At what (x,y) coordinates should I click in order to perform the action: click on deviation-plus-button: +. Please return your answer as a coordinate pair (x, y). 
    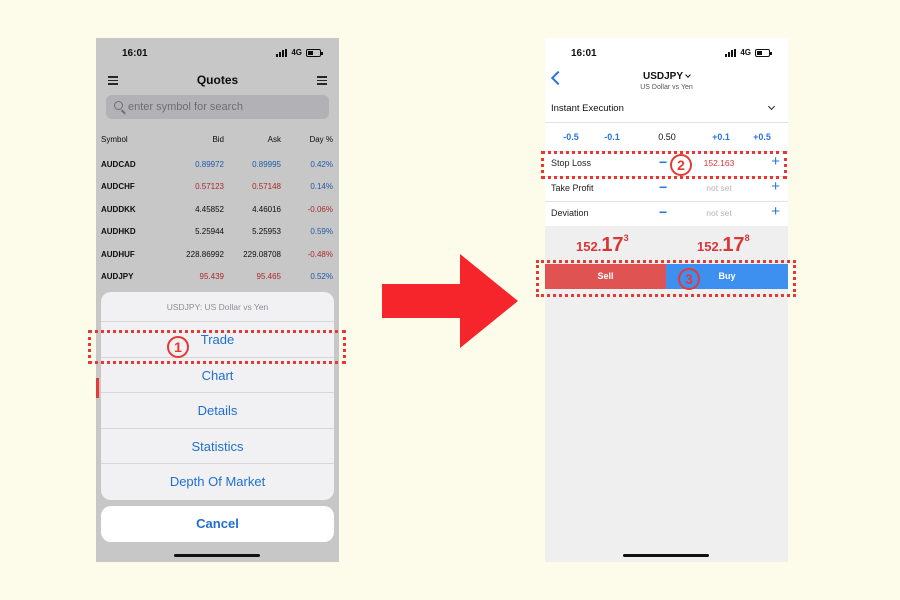
    Looking at the image, I should click on (775, 211).